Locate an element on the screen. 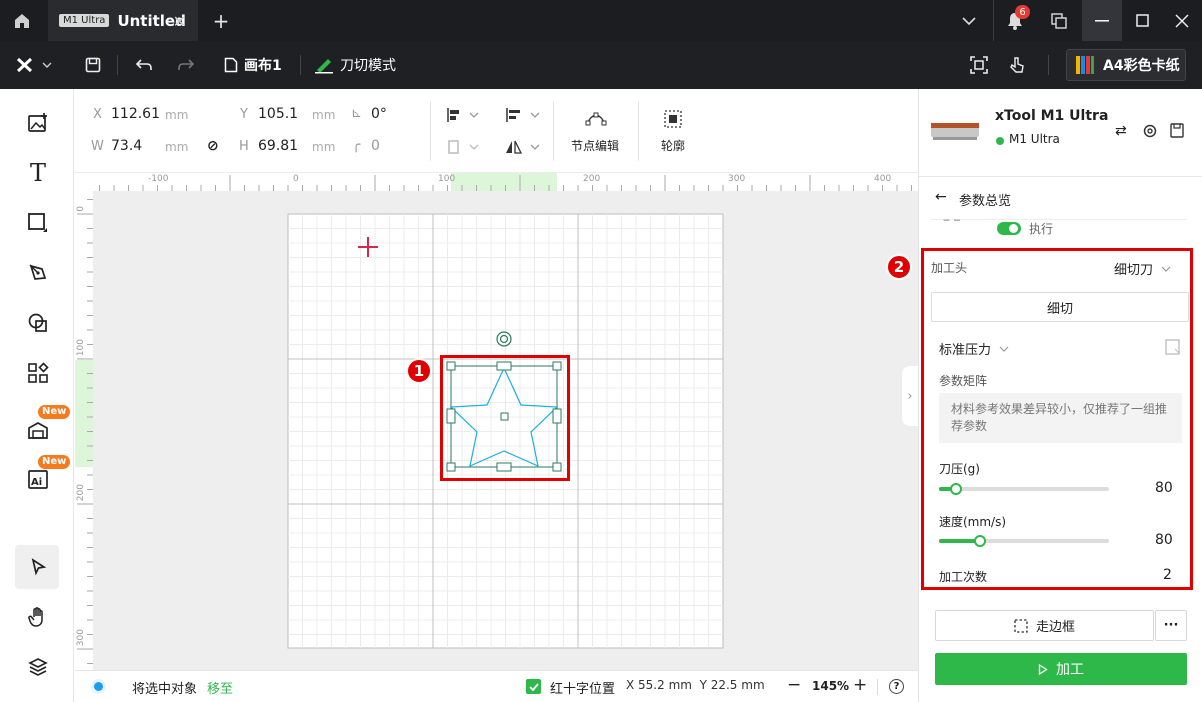 The height and width of the screenshot is (702, 1202). node-edit-icon is located at coordinates (596, 119).